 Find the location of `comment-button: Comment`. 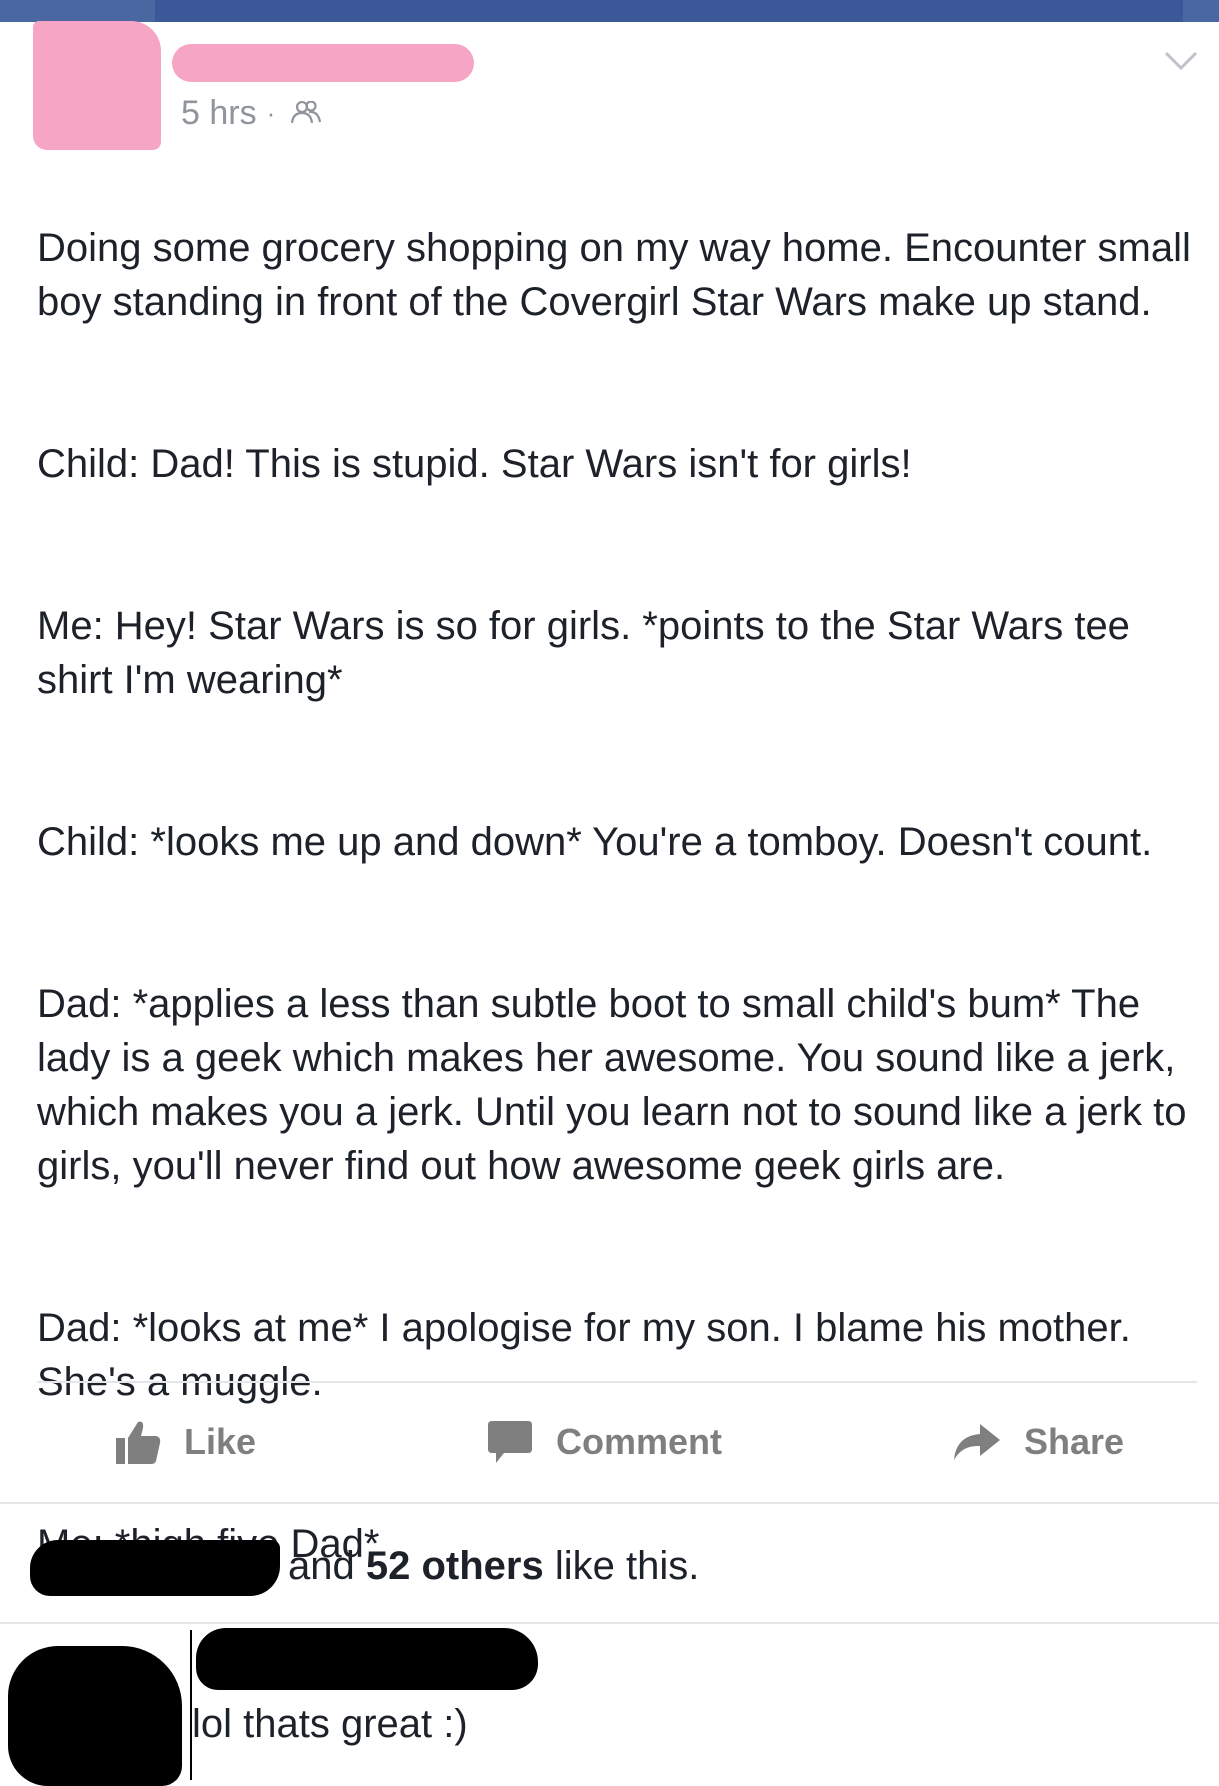

comment-button: Comment is located at coordinates (604, 1442).